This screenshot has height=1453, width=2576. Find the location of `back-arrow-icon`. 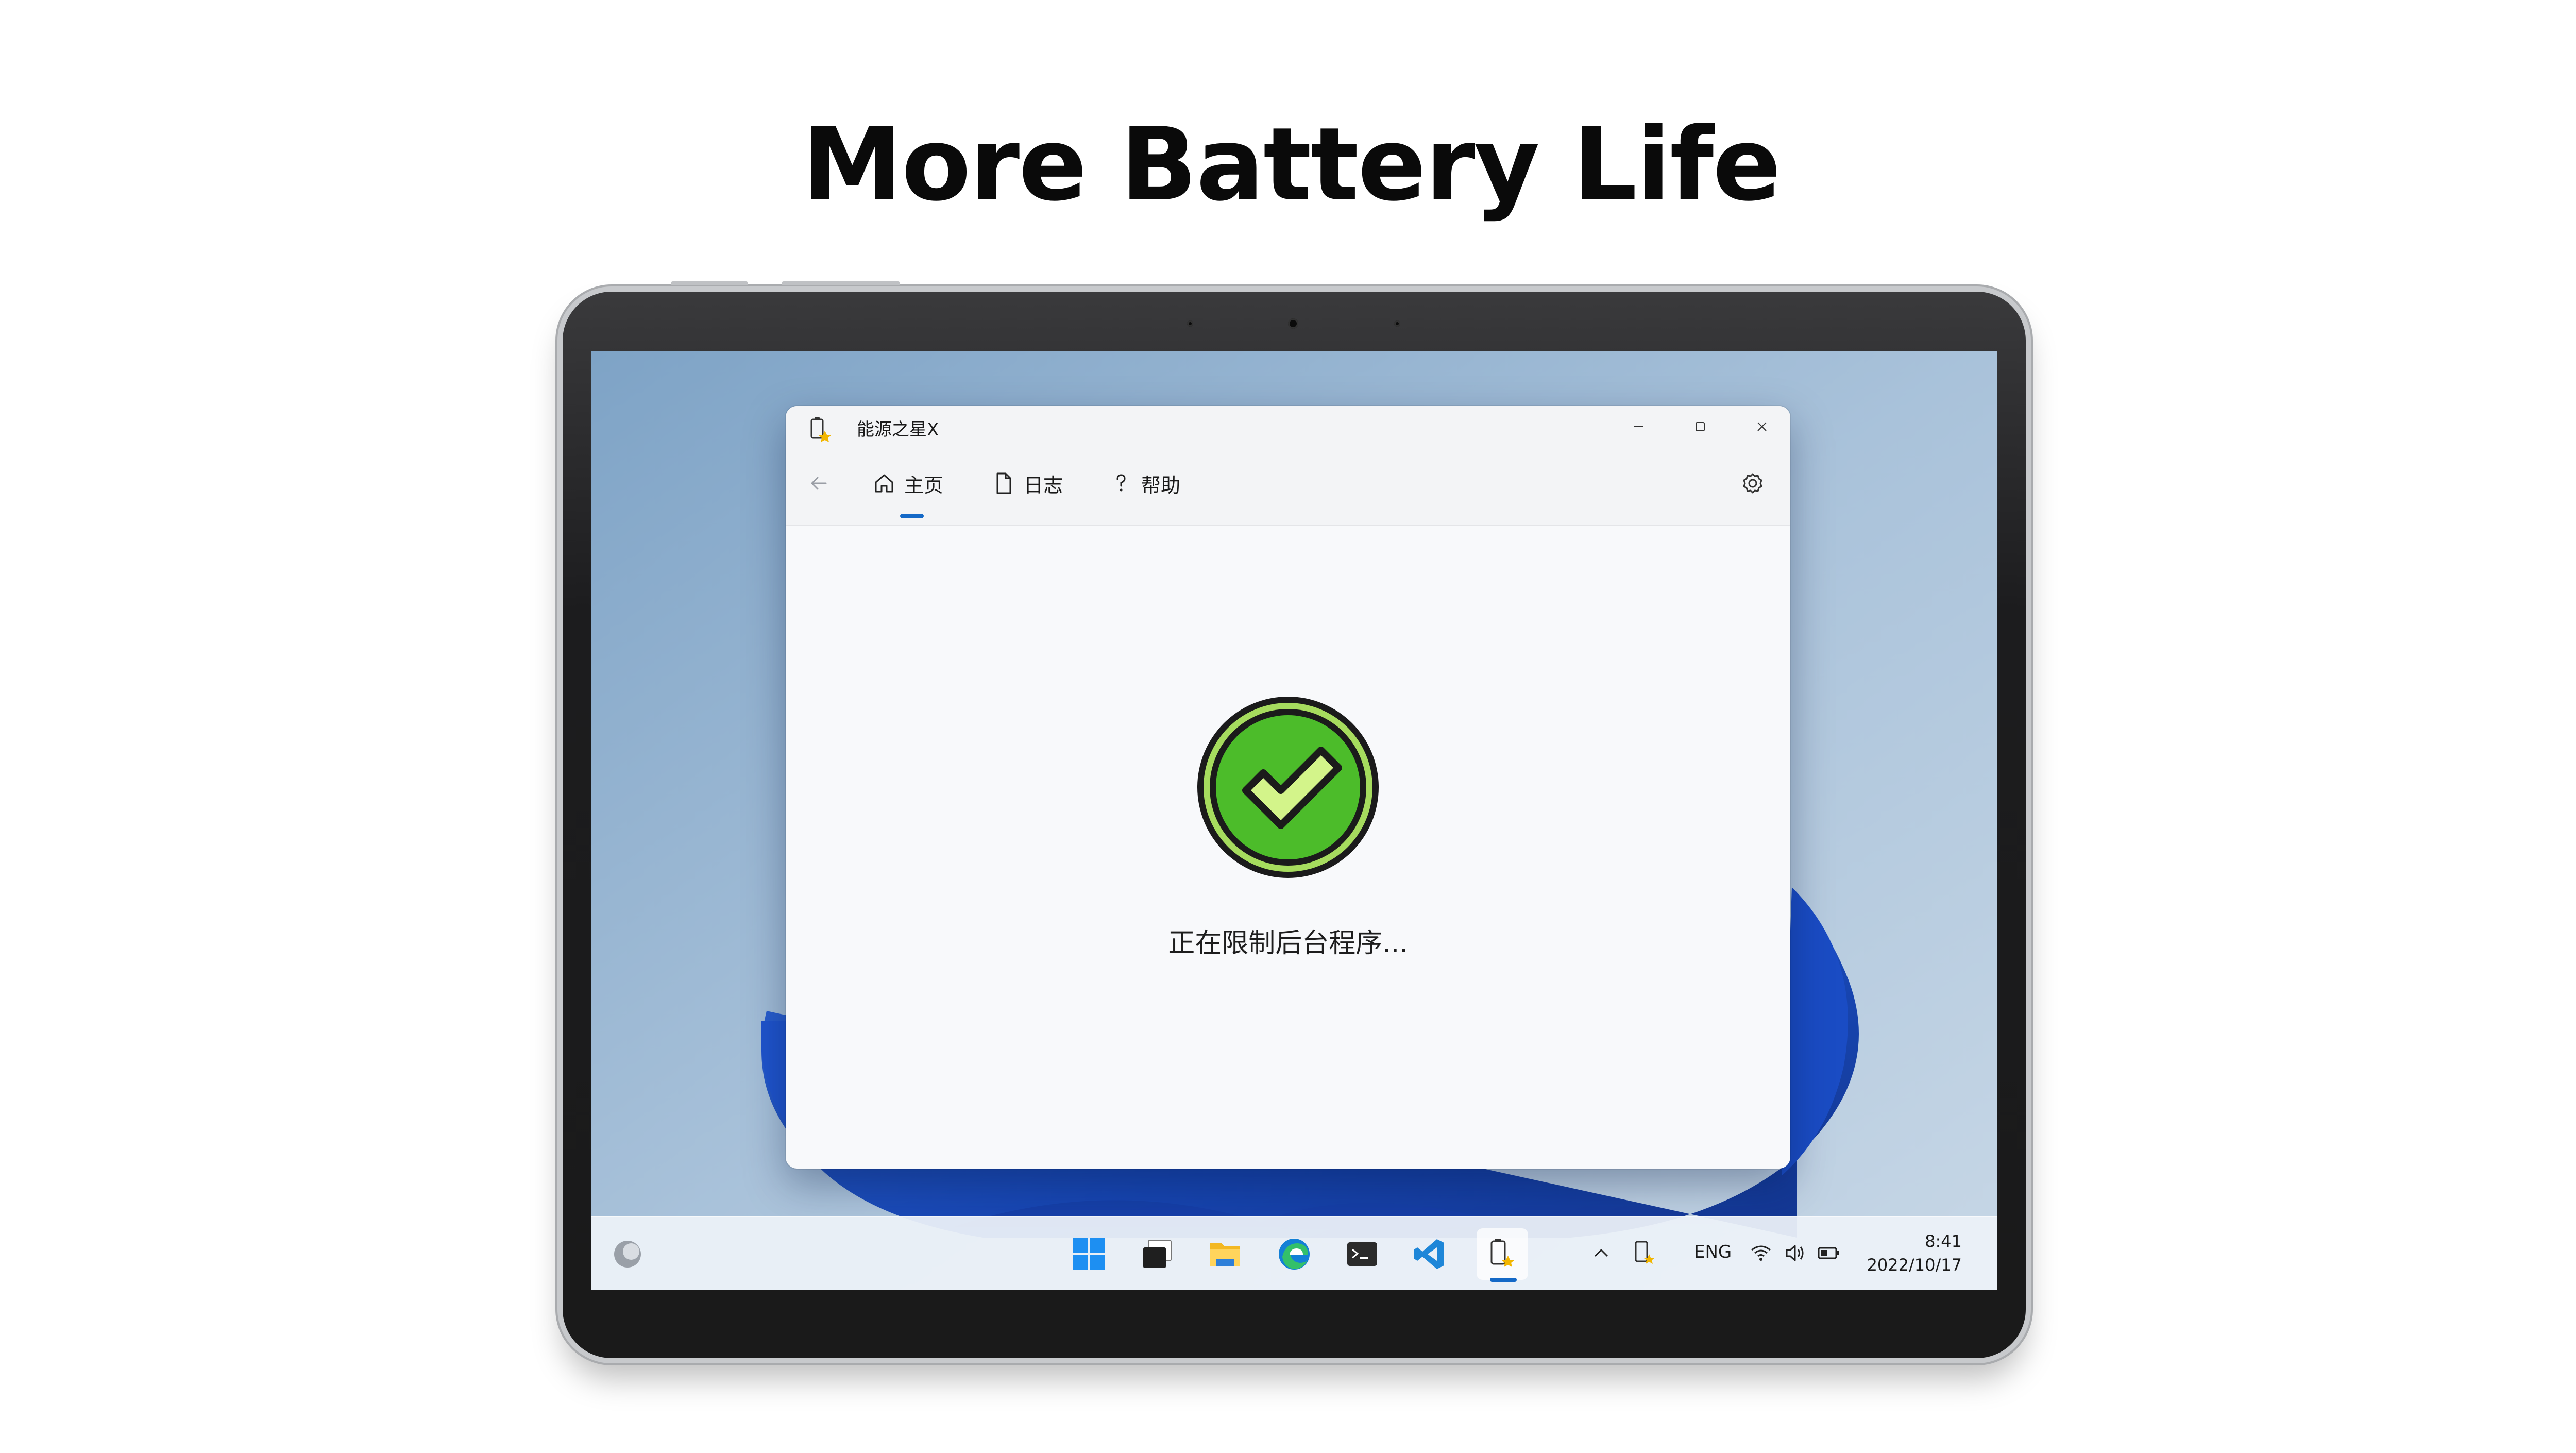

back-arrow-icon is located at coordinates (819, 484).